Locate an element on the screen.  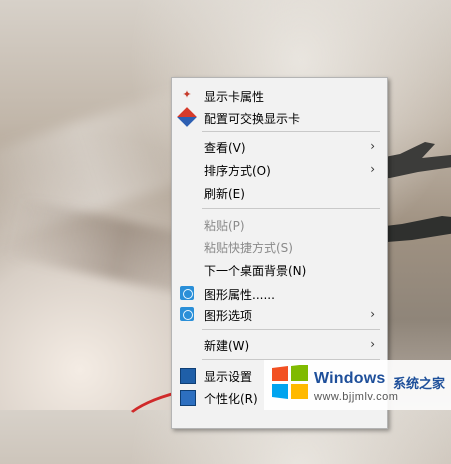
menu-item-label: 下一个桌面背景(N) is located at coordinates (255, 271).